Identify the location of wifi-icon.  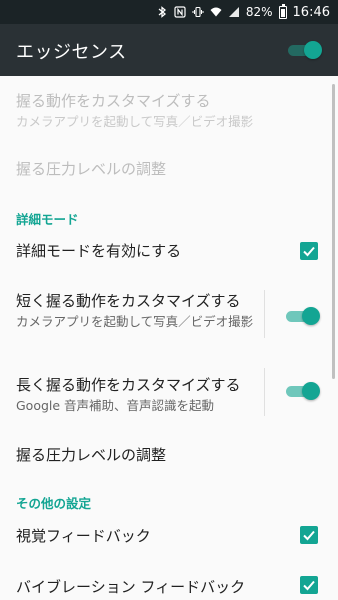
(216, 12).